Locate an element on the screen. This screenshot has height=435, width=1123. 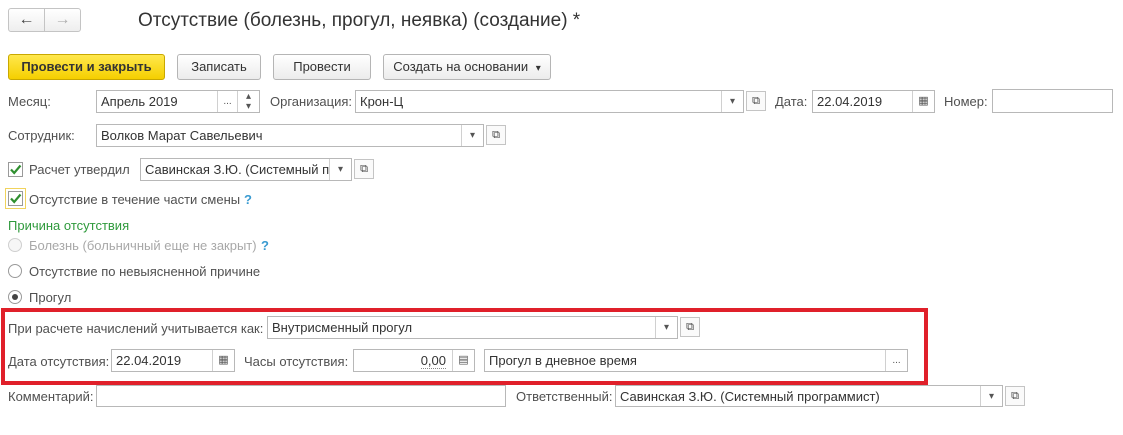
responsible-field: Савинская З.Ю. (Системный программист) ▾ is located at coordinates (809, 396).